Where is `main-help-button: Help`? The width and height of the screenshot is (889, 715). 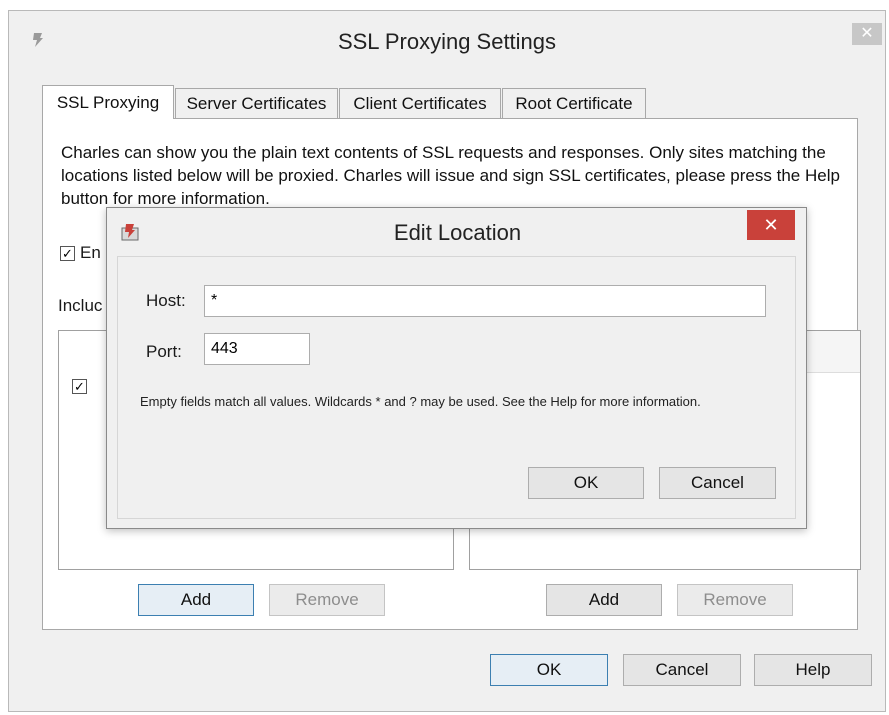 main-help-button: Help is located at coordinates (813, 670).